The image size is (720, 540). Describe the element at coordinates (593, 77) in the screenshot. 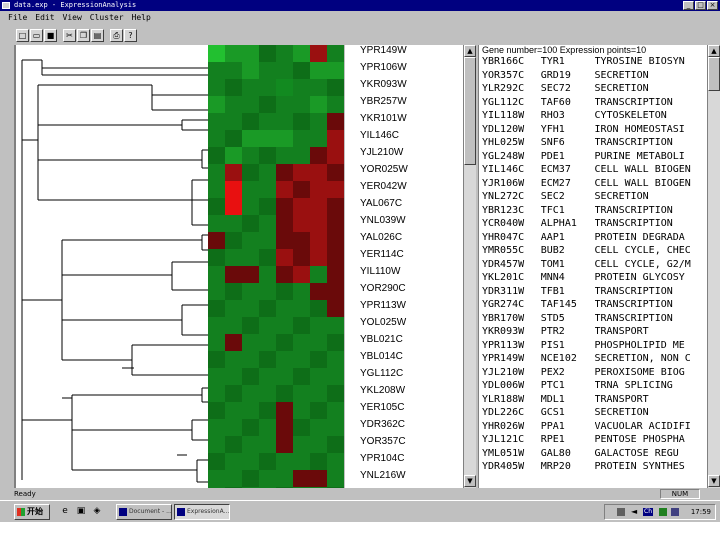

I see `gene-info-row: YOR357C GRD19 SECRETION` at that location.